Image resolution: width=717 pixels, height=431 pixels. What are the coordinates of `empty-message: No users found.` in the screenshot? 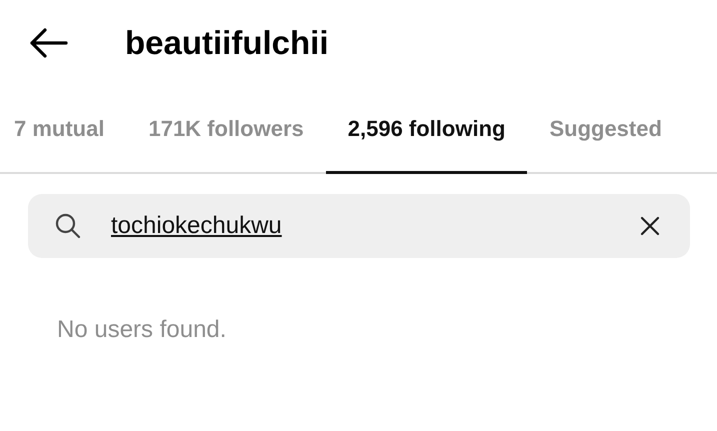 It's located at (142, 330).